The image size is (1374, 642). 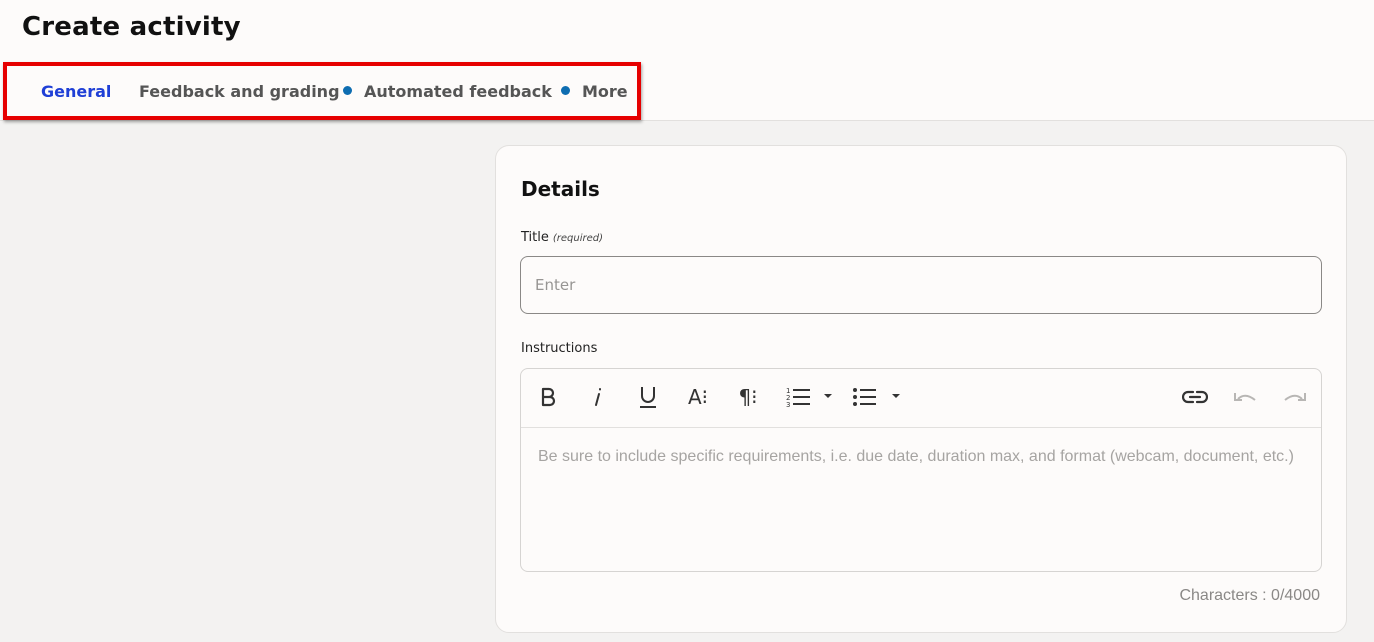 I want to click on unordered-list-icon, so click(x=876, y=397).